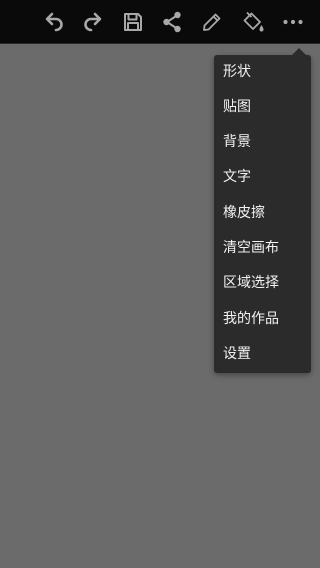 The image size is (320, 568). I want to click on redo-button, so click(93, 22).